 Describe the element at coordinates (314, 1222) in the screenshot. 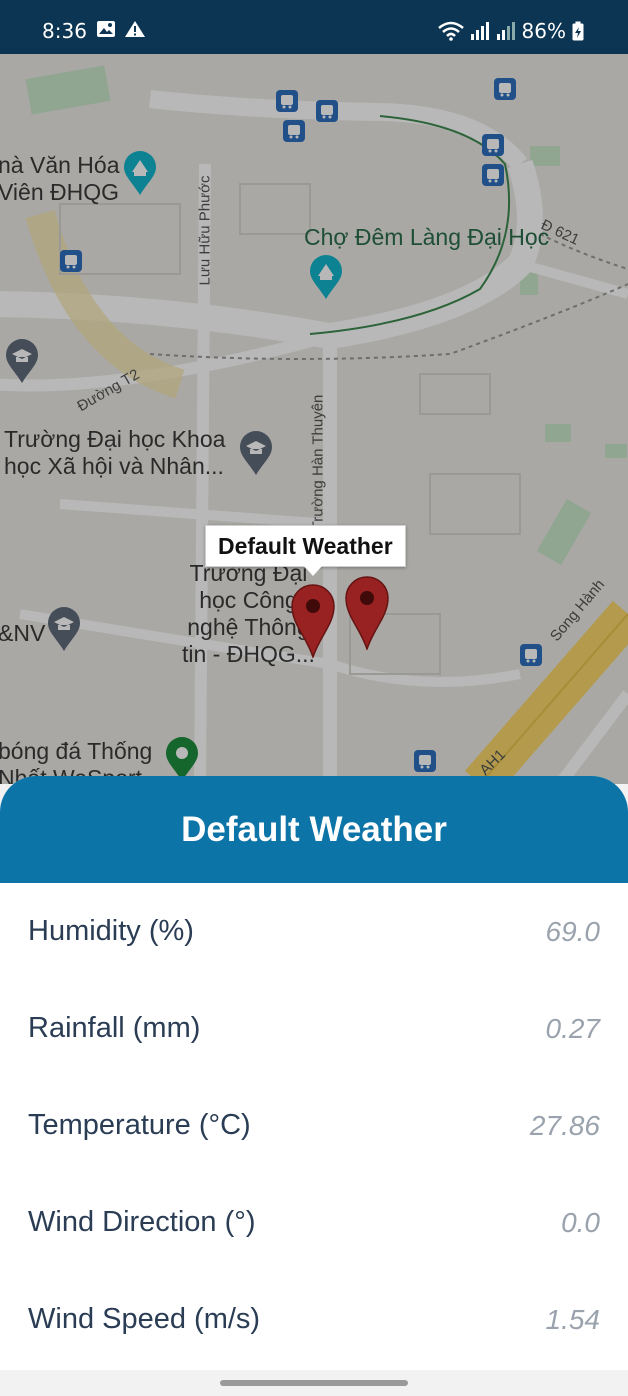

I see `weather-row-wind-direction: Wind Direction (°) 0.0` at that location.